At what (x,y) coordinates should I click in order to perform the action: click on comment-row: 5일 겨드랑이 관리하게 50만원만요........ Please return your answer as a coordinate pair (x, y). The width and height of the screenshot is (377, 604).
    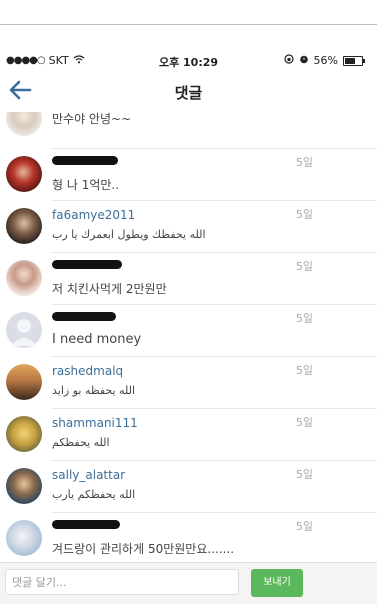
    Looking at the image, I should click on (188, 537).